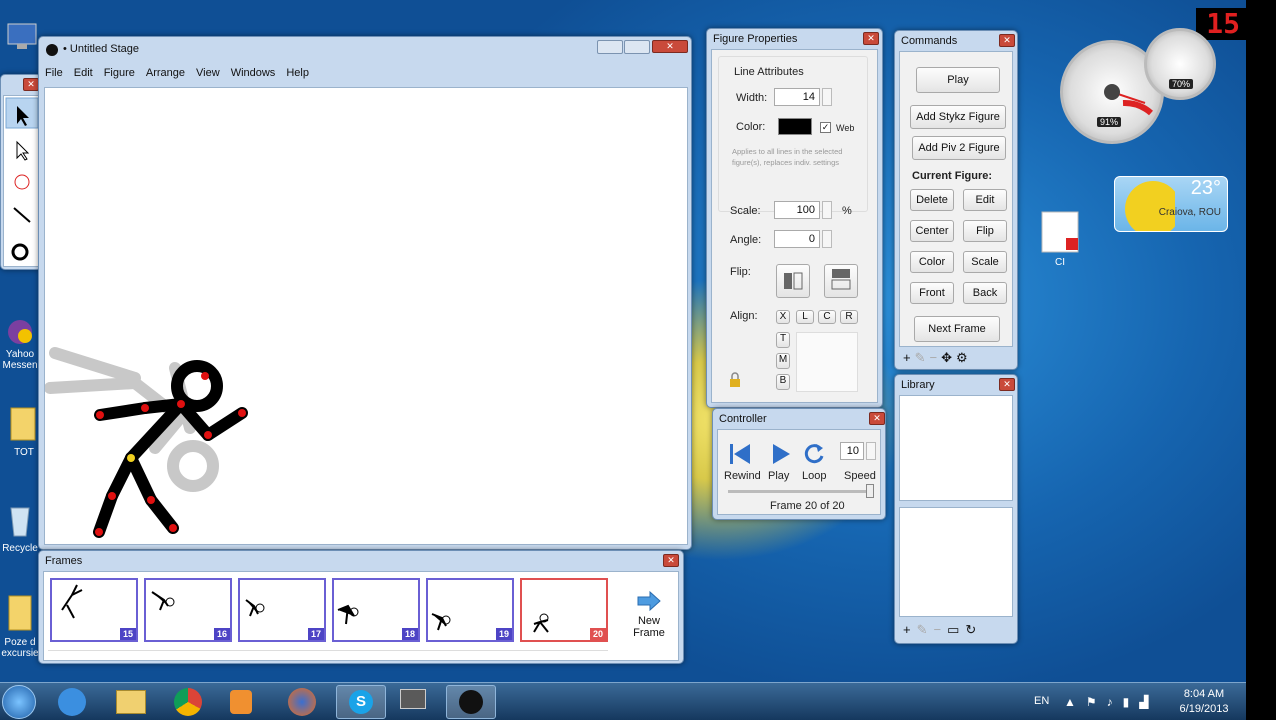 The image size is (1276, 720). What do you see at coordinates (985, 231) in the screenshot?
I see `flip-button: Flip` at bounding box center [985, 231].